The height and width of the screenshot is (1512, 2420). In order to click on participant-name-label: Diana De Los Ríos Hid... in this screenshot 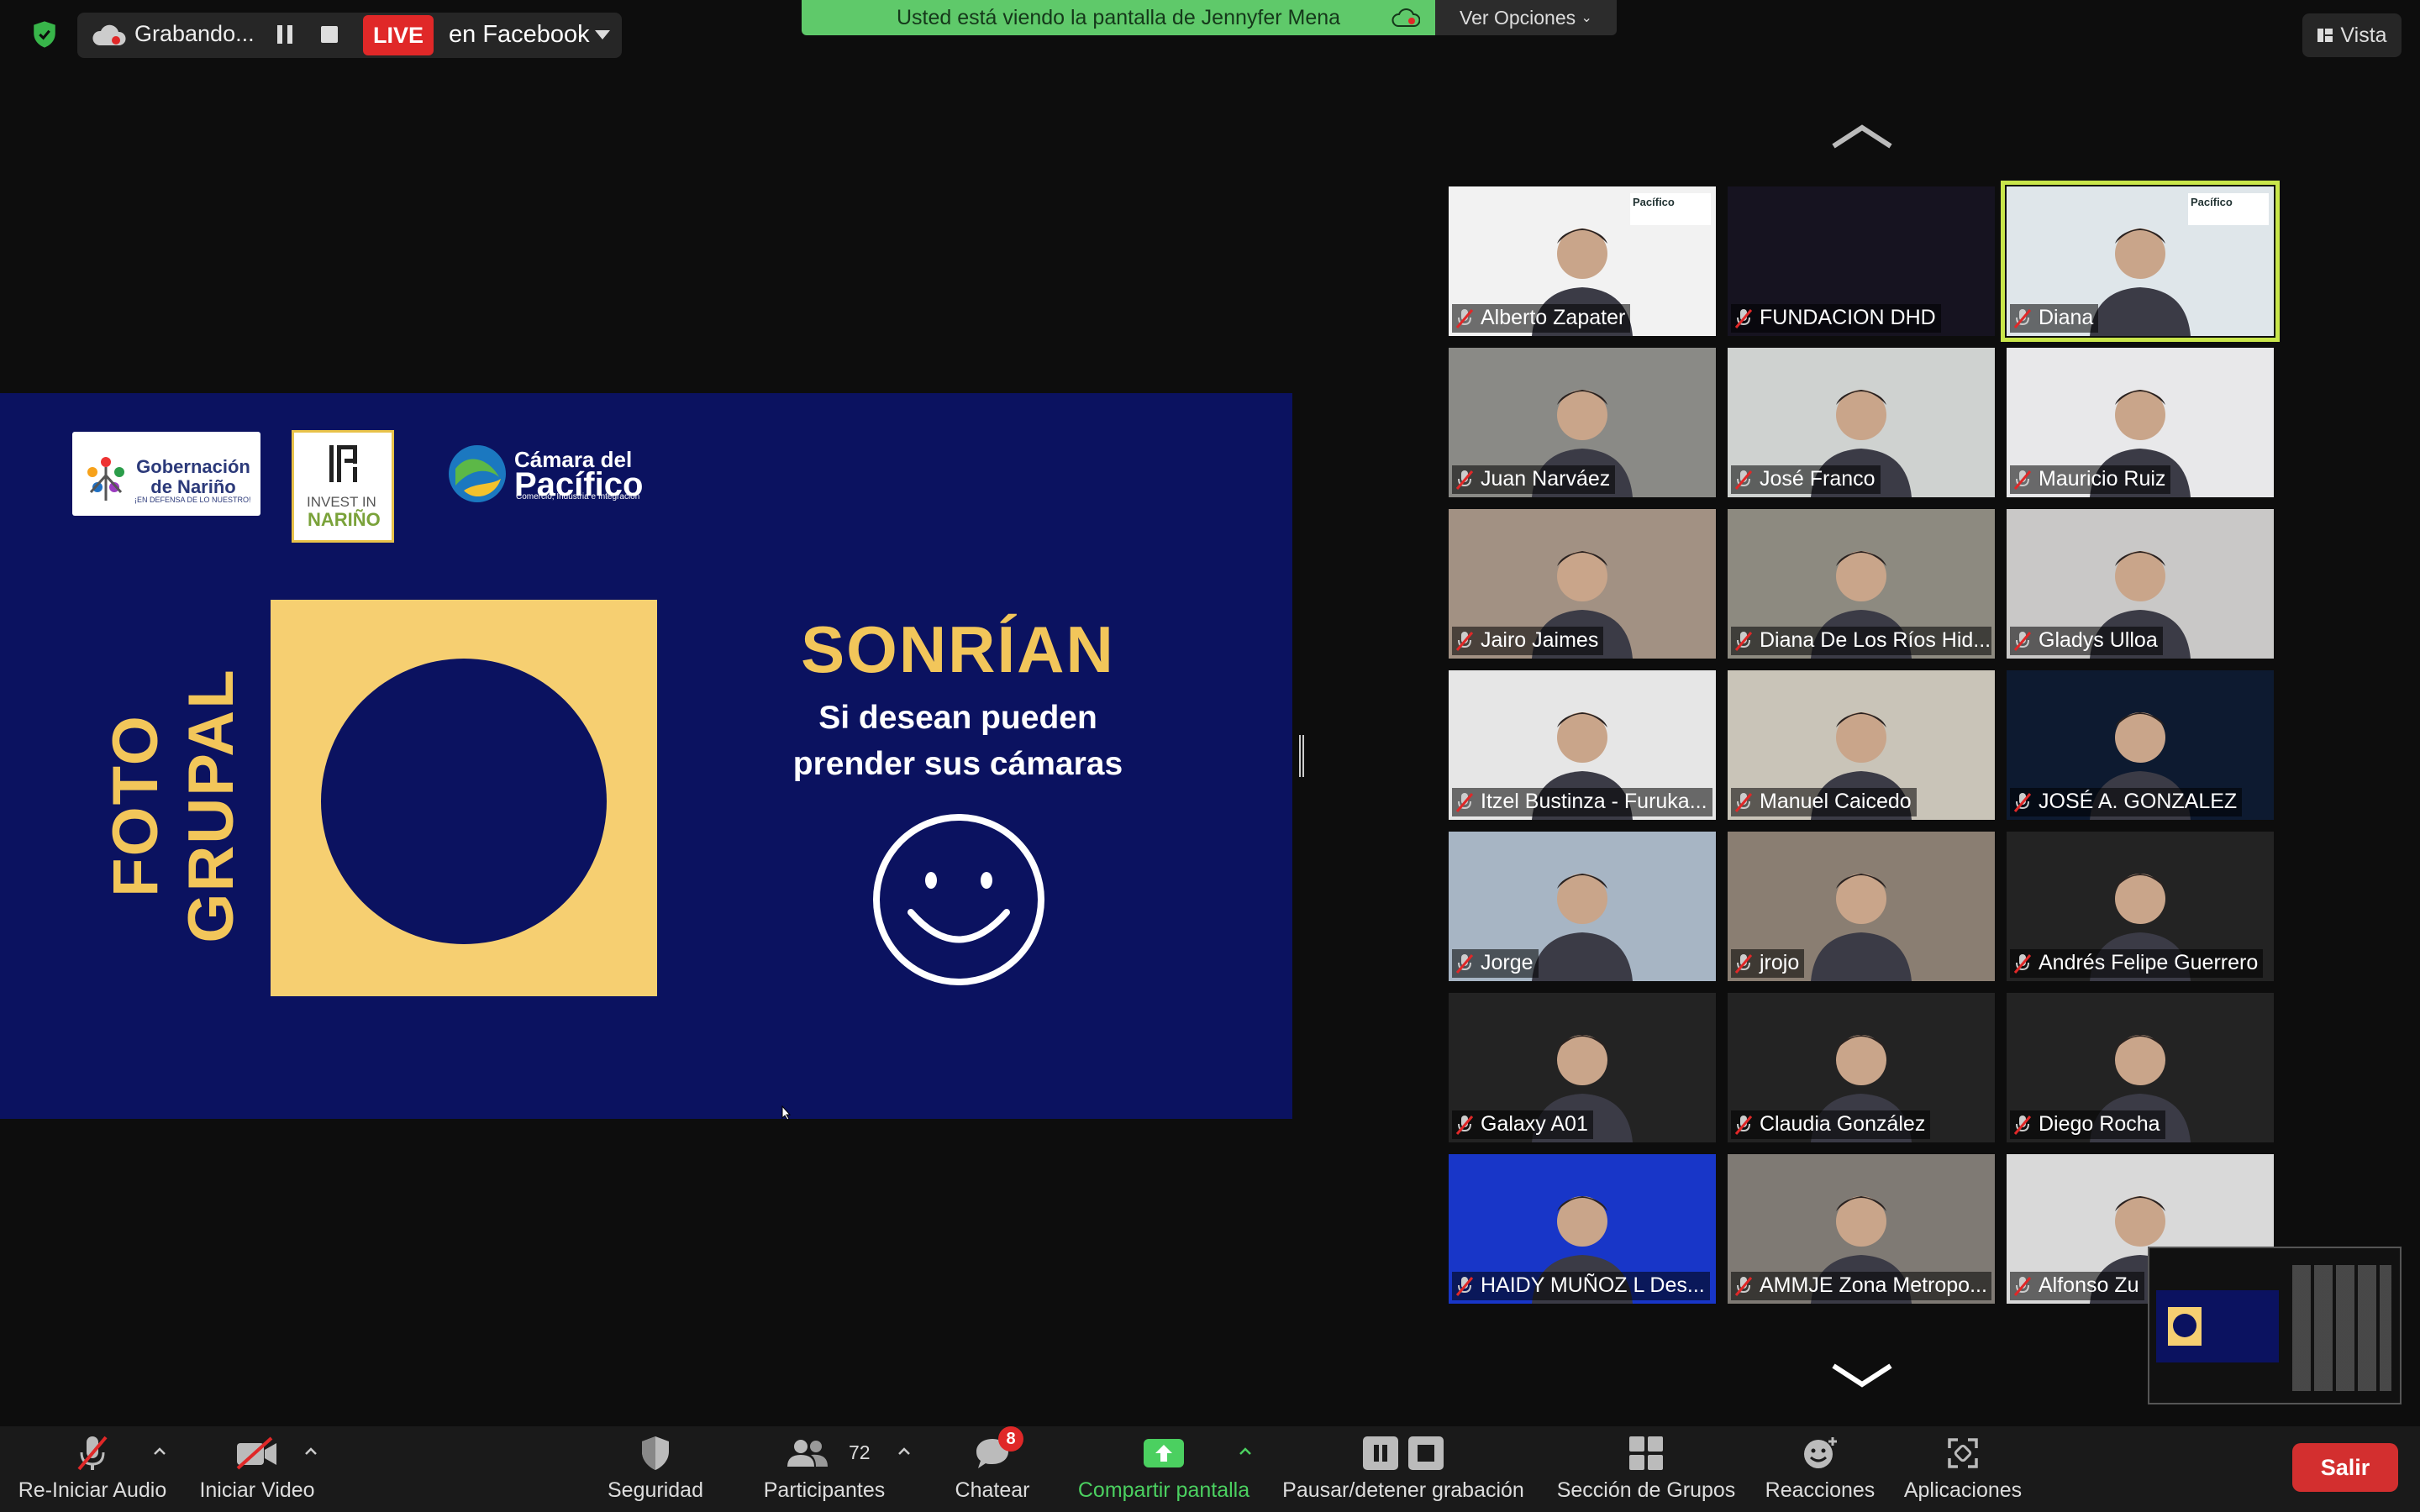, I will do `click(1861, 641)`.